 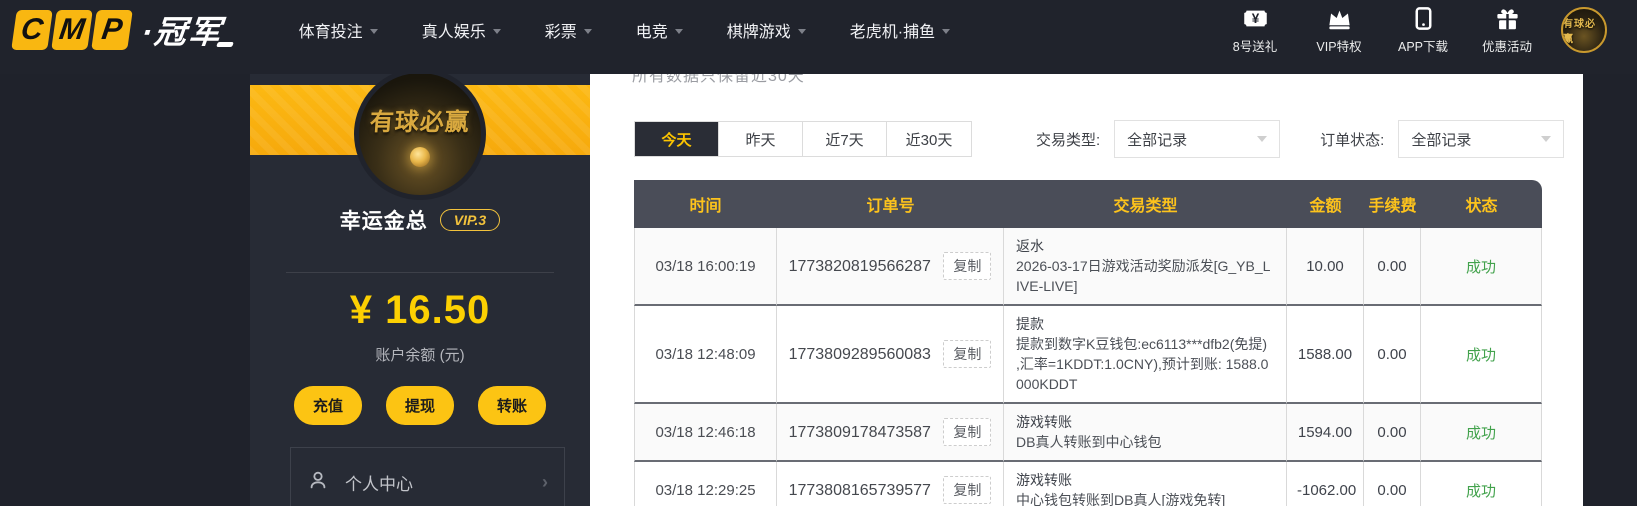 What do you see at coordinates (182, 32) in the screenshot?
I see `logo-text: ·冠军` at bounding box center [182, 32].